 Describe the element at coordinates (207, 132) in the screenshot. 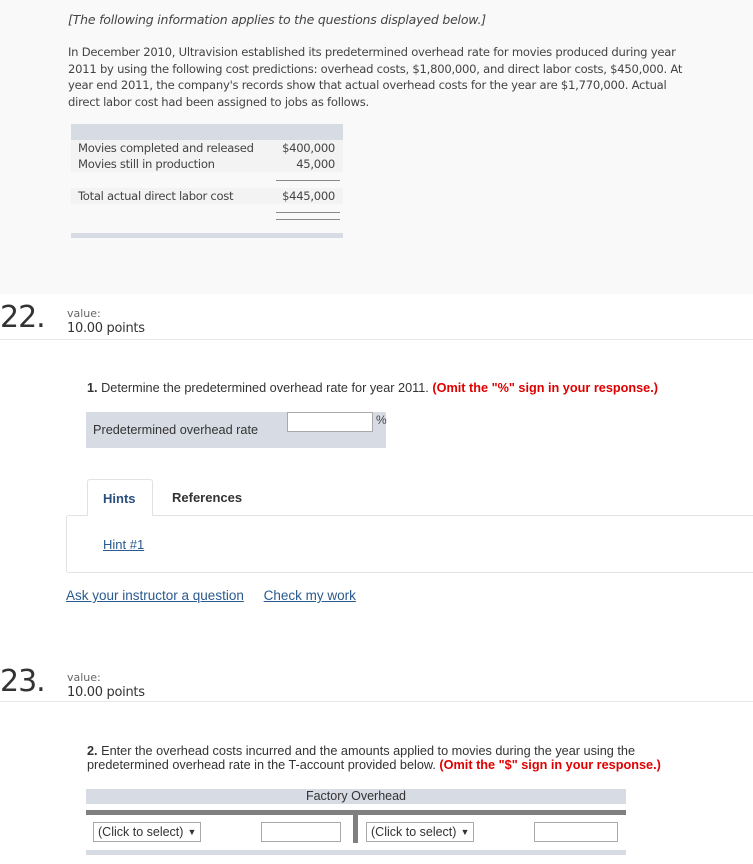

I see `table-header` at that location.